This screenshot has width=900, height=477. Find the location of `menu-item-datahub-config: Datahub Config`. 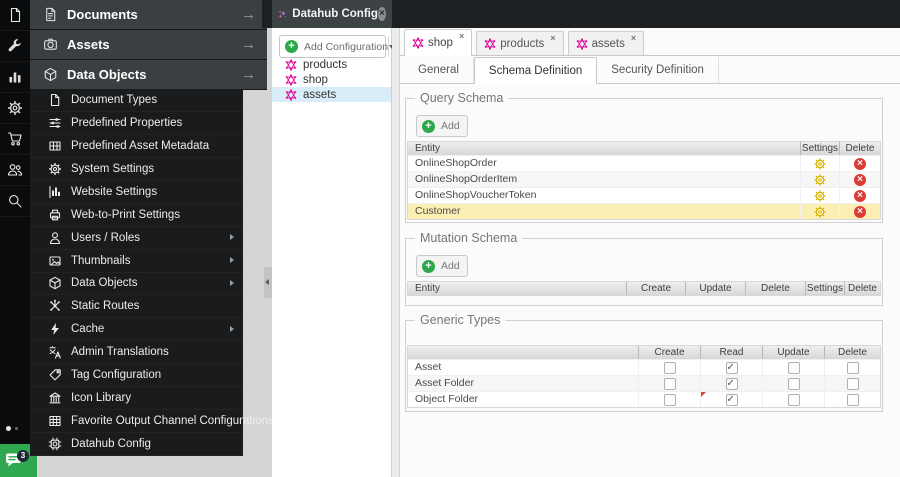

menu-item-datahub-config: Datahub Config is located at coordinates (136, 444).